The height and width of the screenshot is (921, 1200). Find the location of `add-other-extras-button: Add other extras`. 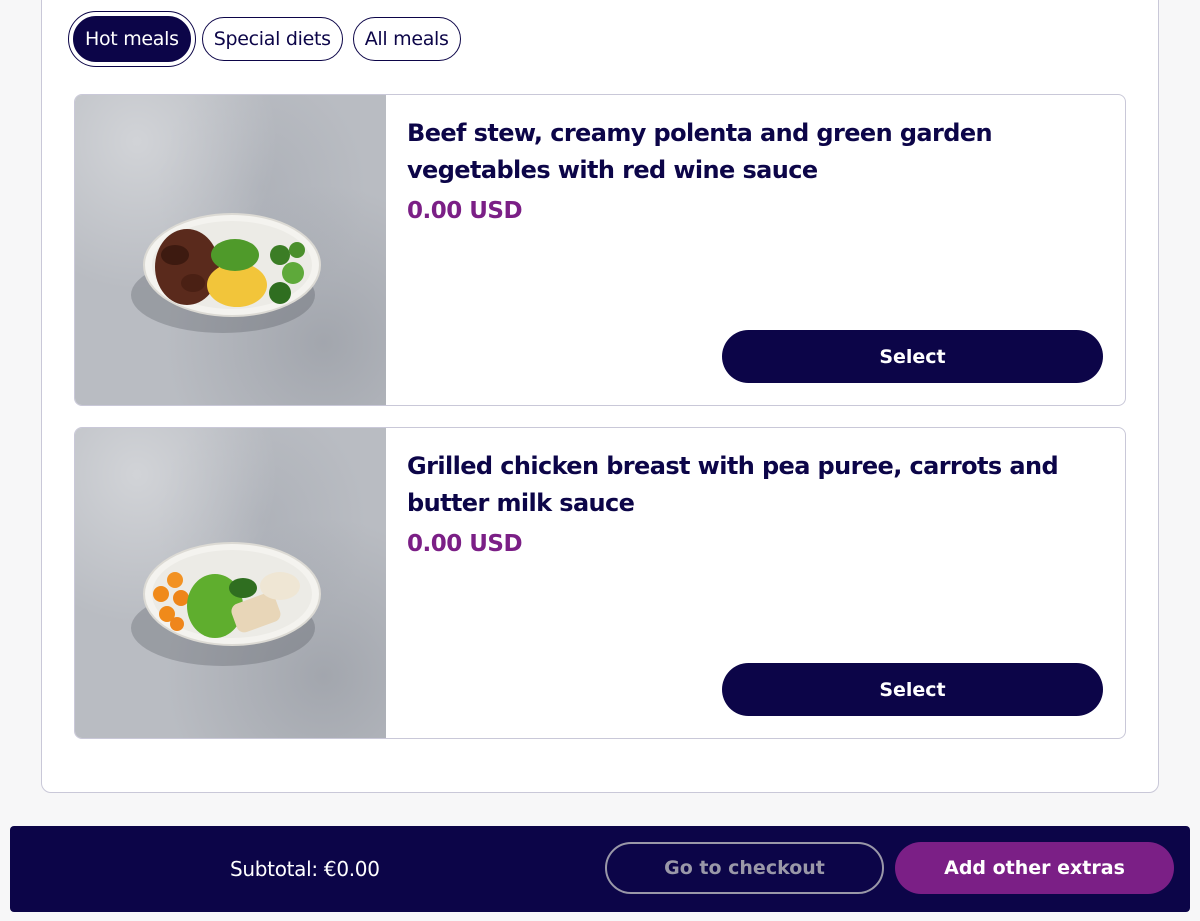

add-other-extras-button: Add other extras is located at coordinates (1034, 868).